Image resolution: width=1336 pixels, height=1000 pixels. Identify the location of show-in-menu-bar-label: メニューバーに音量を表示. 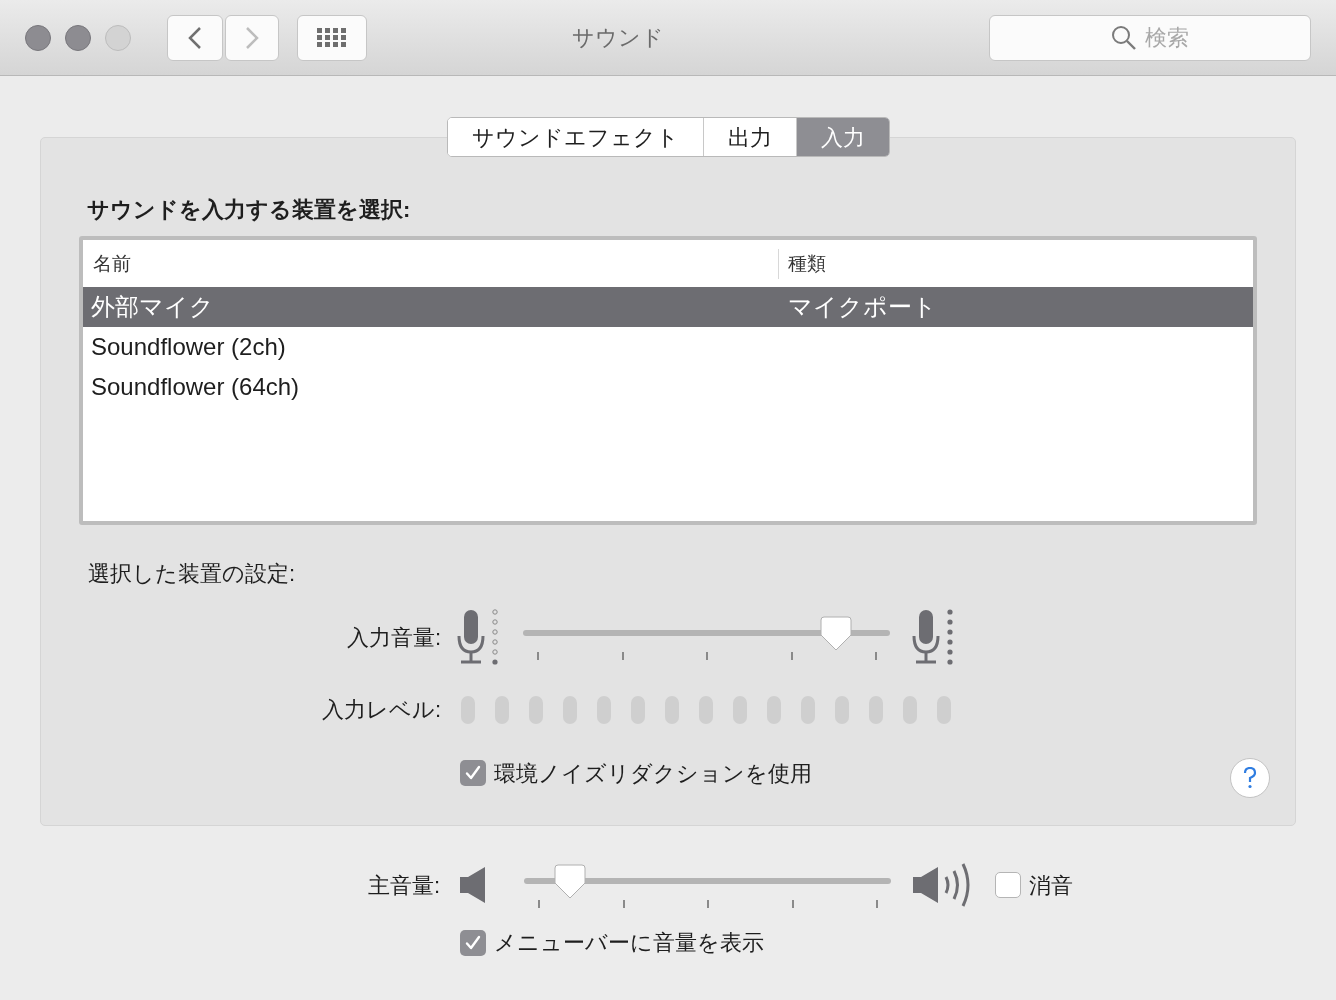
(629, 943).